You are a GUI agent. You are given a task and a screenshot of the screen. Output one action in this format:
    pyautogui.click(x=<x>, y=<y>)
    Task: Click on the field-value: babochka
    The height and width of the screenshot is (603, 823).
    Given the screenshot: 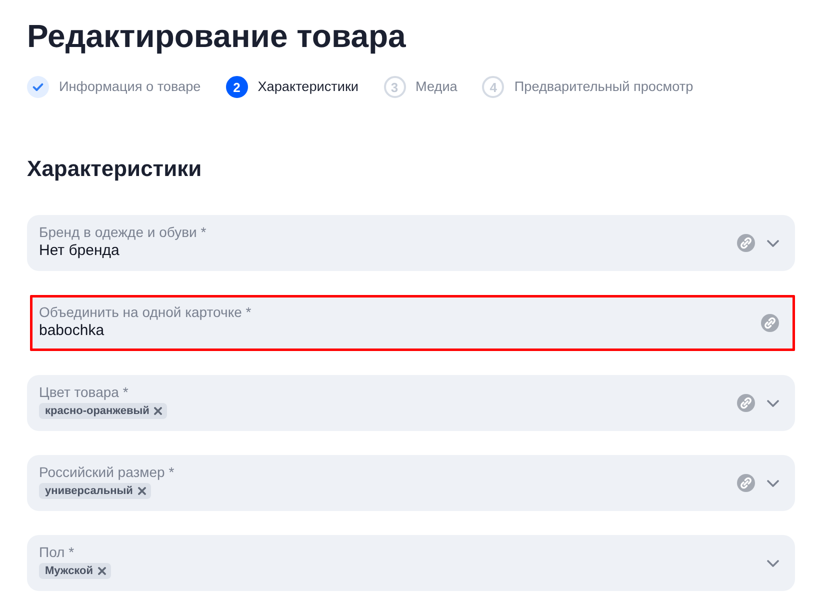 What is the action you would take?
    pyautogui.click(x=71, y=331)
    